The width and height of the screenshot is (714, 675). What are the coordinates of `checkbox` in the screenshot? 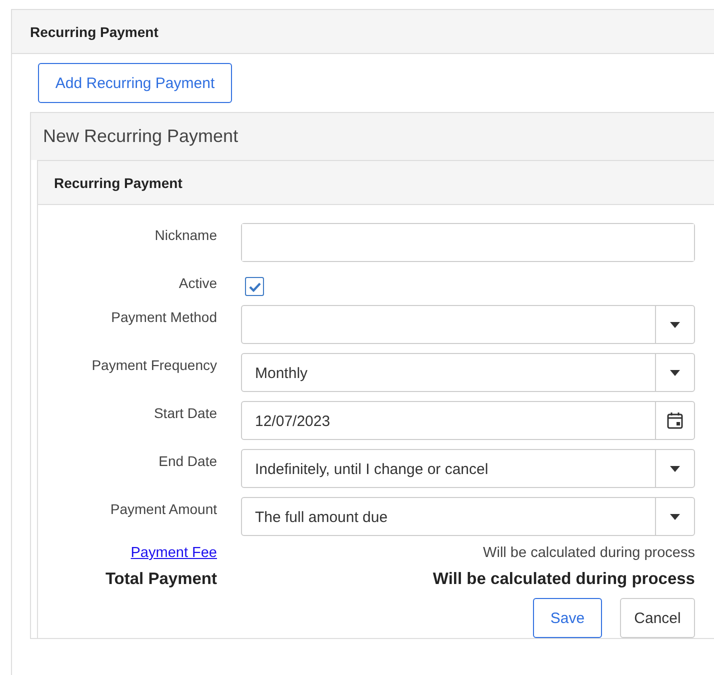 It's located at (254, 286).